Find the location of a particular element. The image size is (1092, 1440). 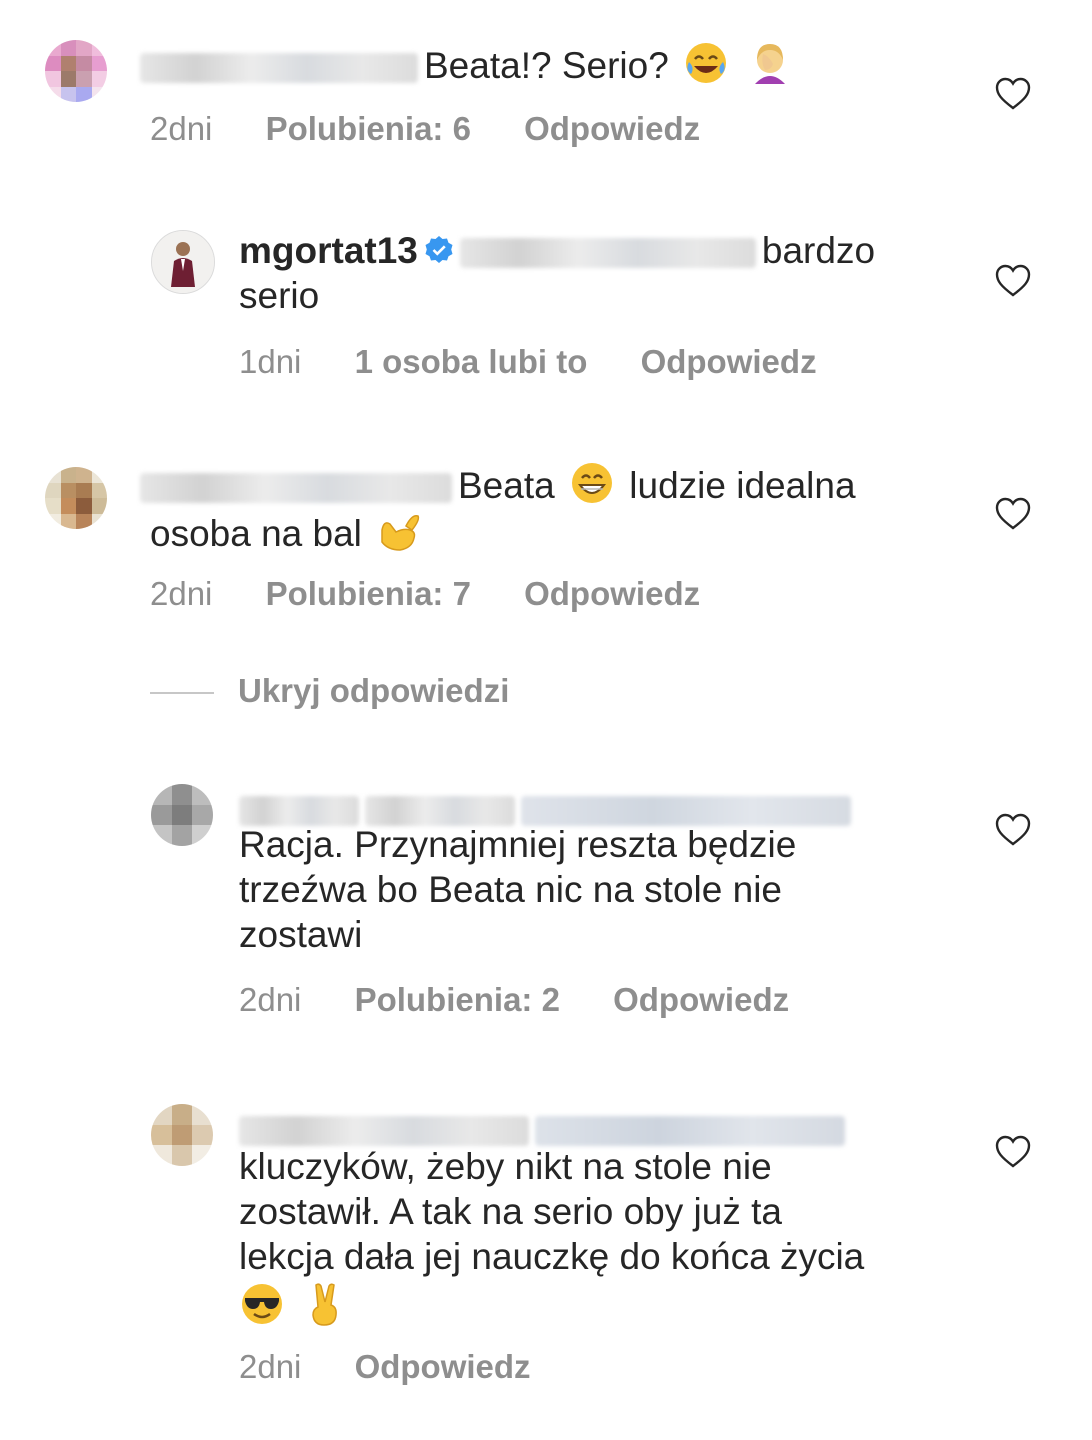

username: mgortat13 is located at coordinates (328, 250).